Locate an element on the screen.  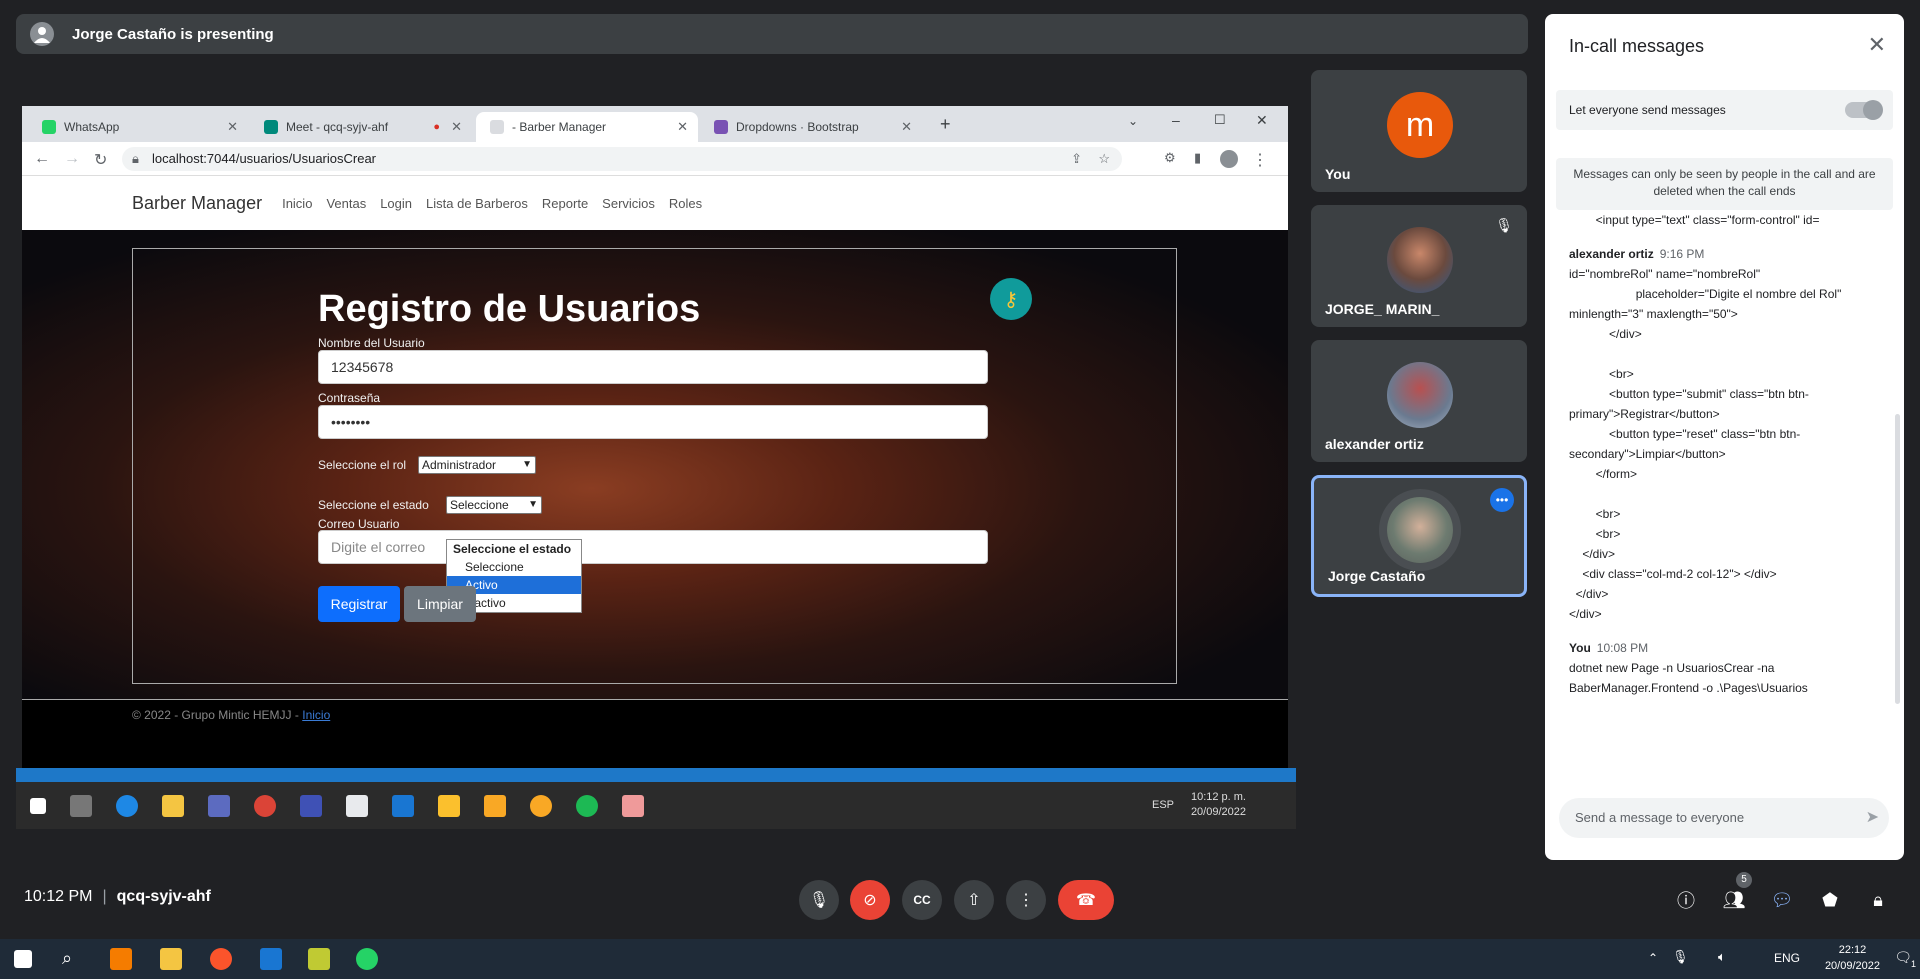
tray-lang: ENG is located at coordinates (1787, 958).